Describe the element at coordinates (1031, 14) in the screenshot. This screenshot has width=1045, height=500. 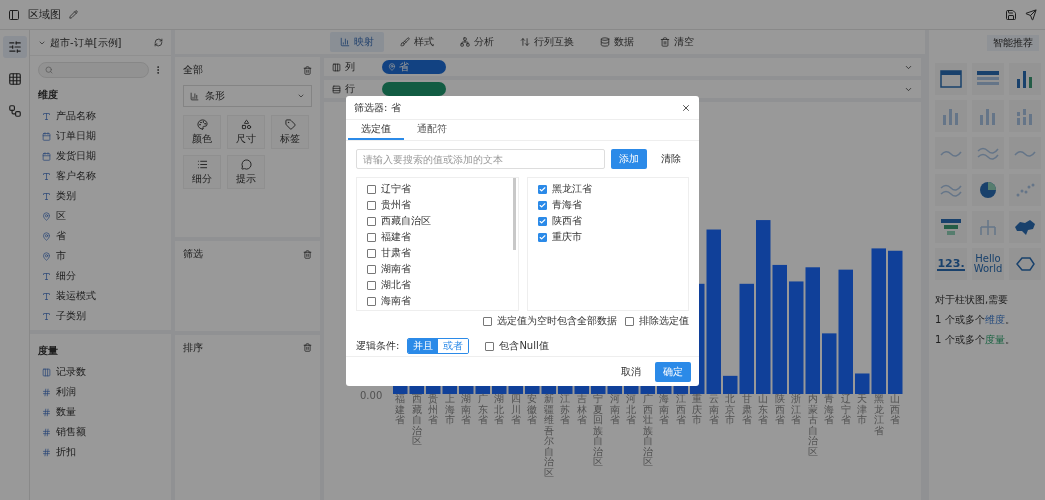
I see `share-icon` at that location.